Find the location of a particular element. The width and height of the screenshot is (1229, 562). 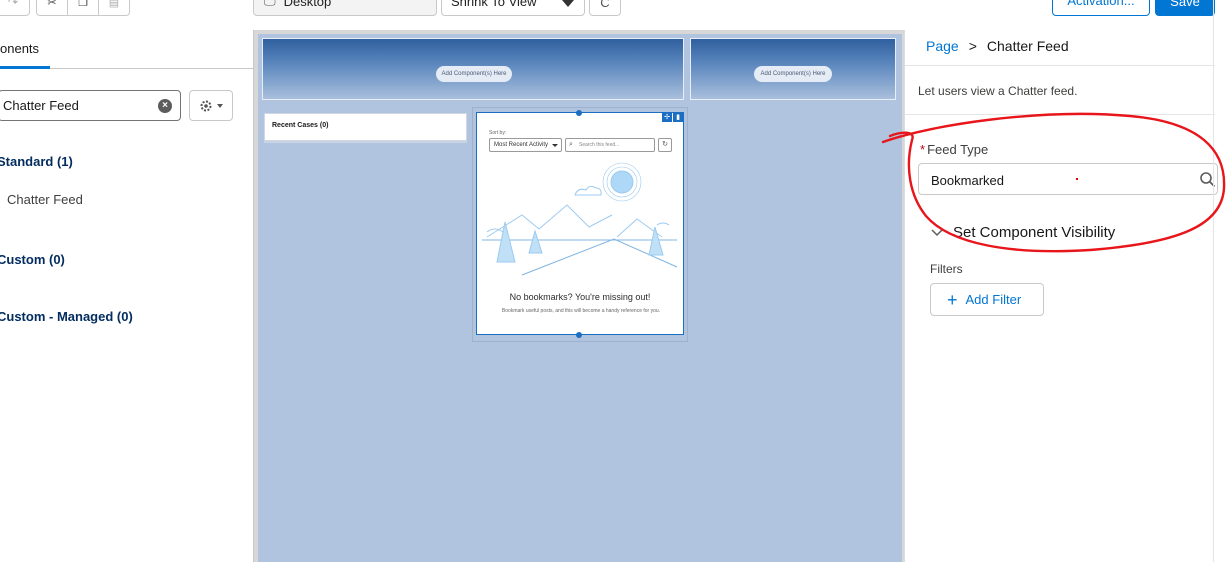

recent-cases-component: Recent Cases (0) is located at coordinates (365, 127).